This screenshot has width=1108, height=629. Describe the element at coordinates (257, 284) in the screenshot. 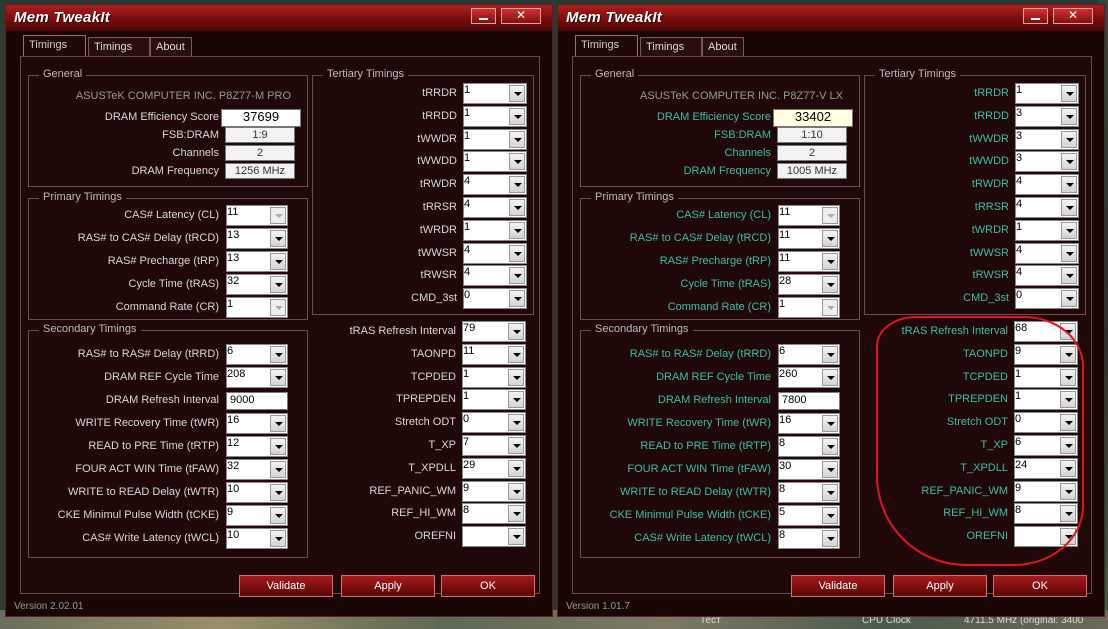

I see `primary-timing-dropdown: 32` at that location.